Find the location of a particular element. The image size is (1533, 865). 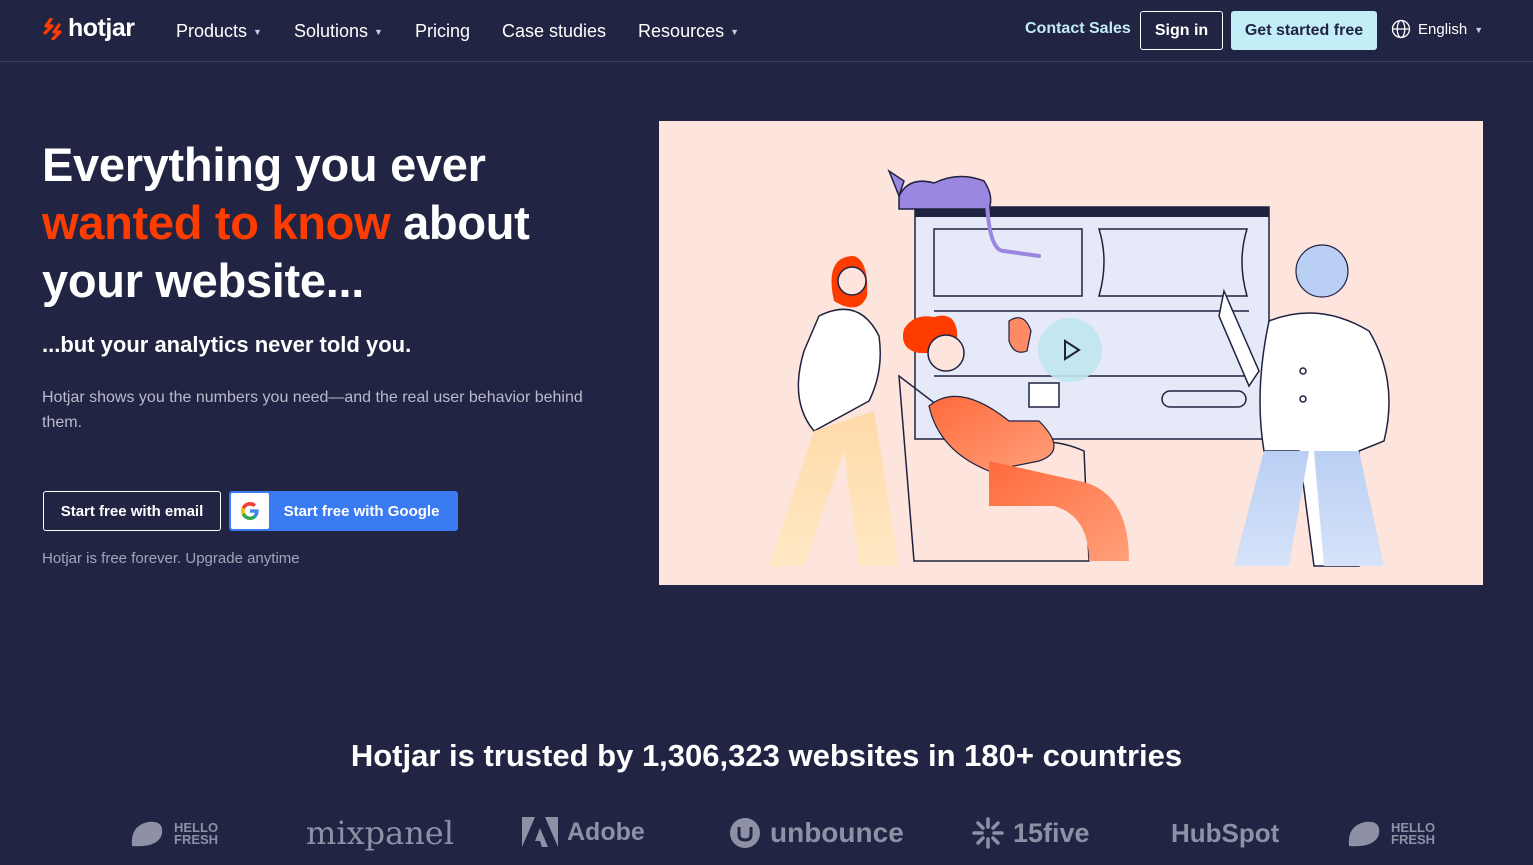

logo-label: 15five is located at coordinates (1051, 832).